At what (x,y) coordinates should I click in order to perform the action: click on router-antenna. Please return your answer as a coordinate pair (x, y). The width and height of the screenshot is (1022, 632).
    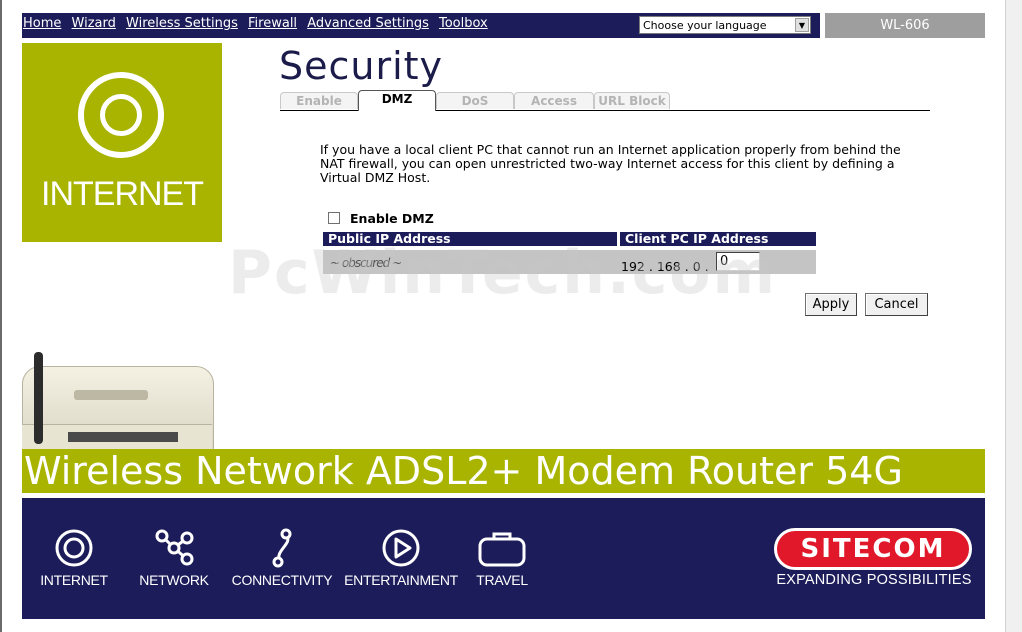
    Looking at the image, I should click on (38, 398).